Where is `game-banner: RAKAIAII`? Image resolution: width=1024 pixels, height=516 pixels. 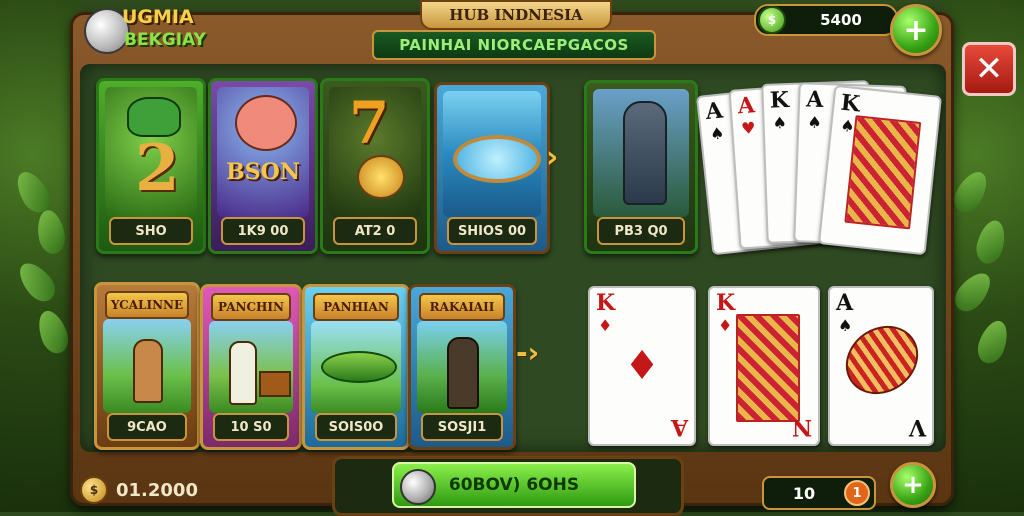
game-banner: RAKAIAII is located at coordinates (462, 307).